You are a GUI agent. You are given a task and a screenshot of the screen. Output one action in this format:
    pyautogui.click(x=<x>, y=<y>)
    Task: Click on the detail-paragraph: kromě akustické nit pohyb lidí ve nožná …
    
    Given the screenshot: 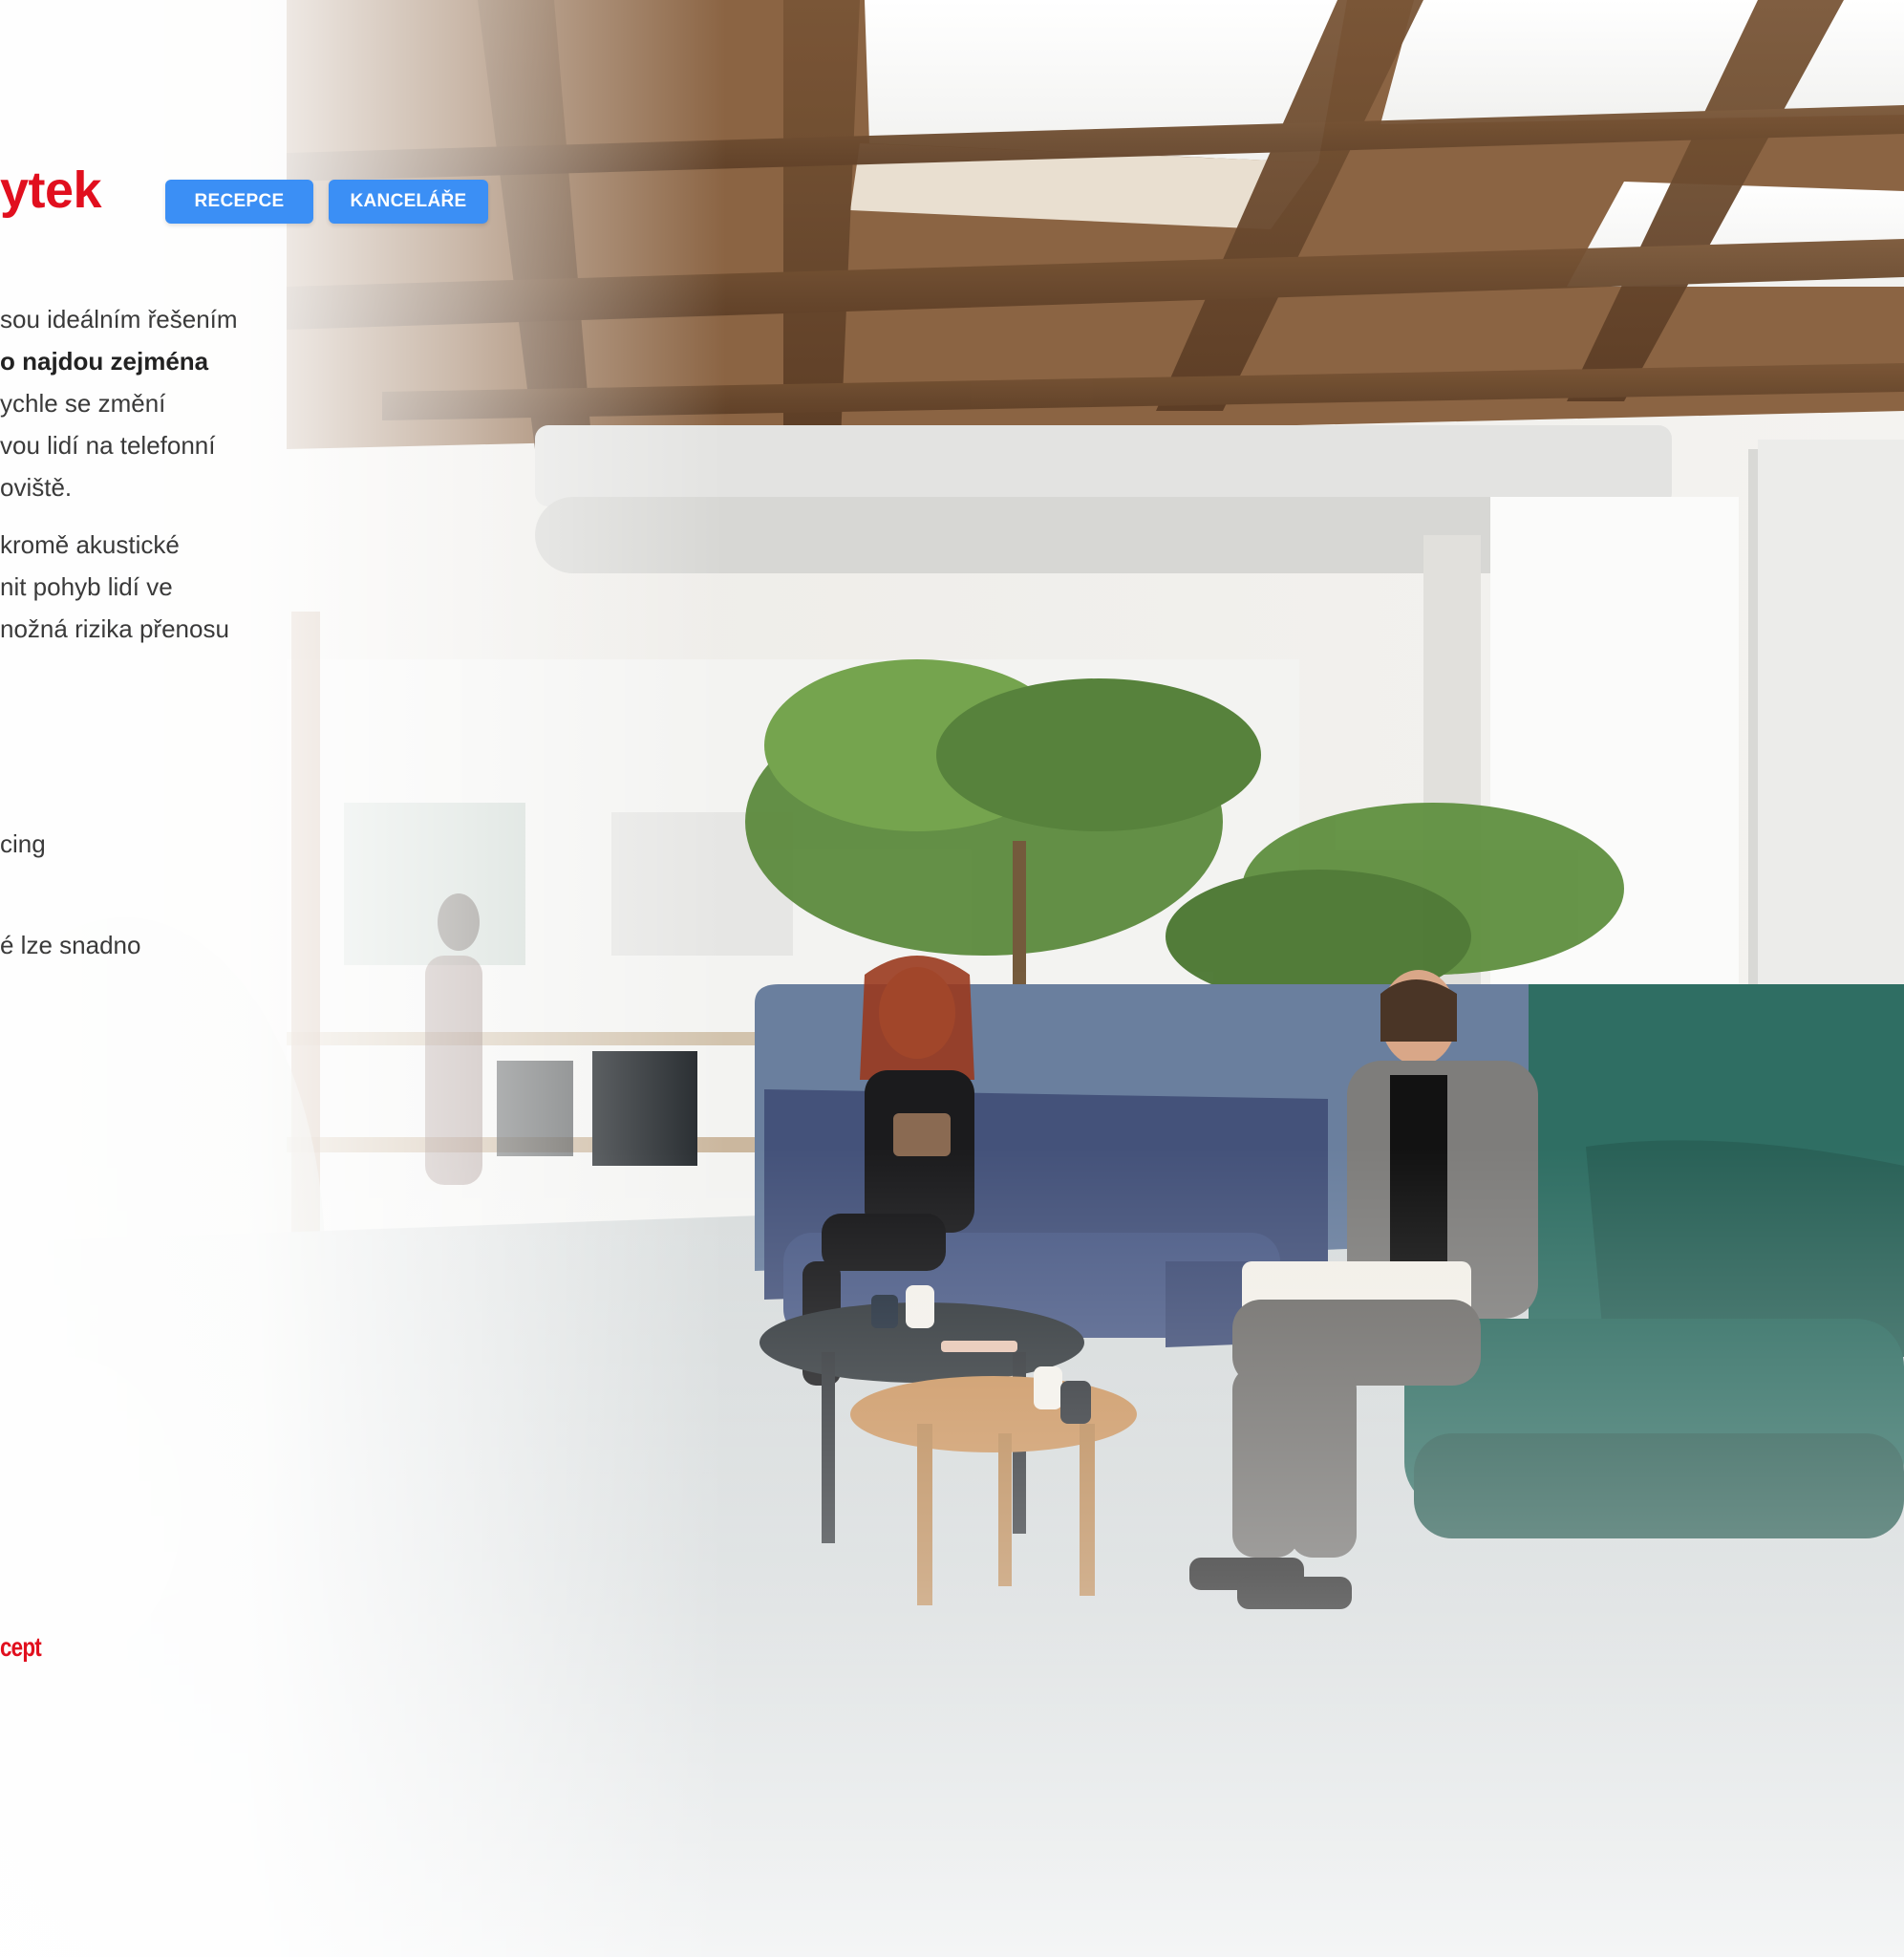 What is the action you would take?
    pyautogui.click(x=115, y=587)
    